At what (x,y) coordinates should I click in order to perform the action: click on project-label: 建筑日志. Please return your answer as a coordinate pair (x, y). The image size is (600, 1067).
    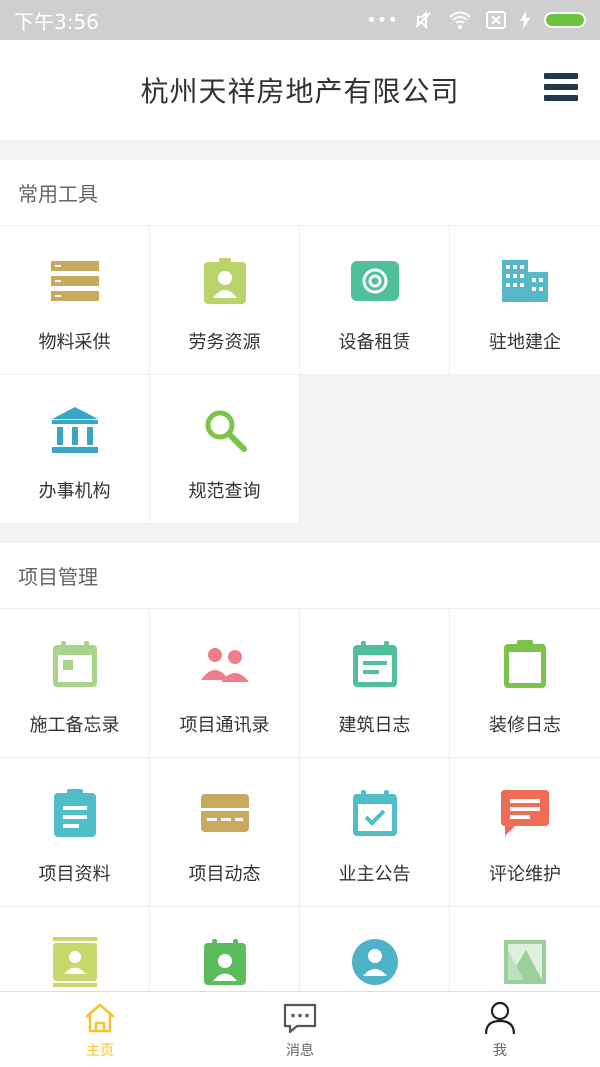
    Looking at the image, I should click on (374, 725).